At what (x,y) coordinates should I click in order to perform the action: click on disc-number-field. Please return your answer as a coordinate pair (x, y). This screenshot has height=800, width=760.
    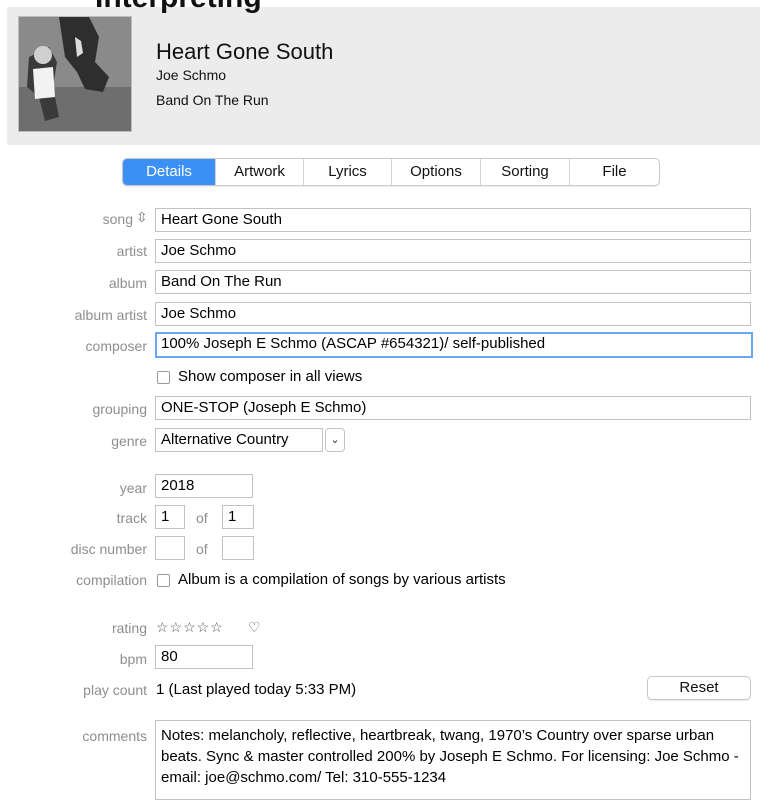
    Looking at the image, I should click on (170, 548).